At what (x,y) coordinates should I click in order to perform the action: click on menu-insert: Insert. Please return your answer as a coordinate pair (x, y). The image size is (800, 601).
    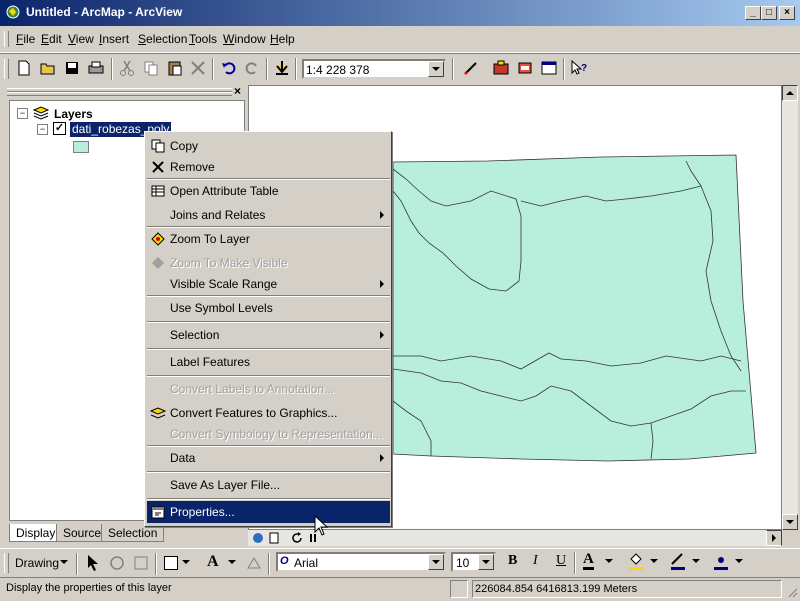
    Looking at the image, I should click on (114, 39).